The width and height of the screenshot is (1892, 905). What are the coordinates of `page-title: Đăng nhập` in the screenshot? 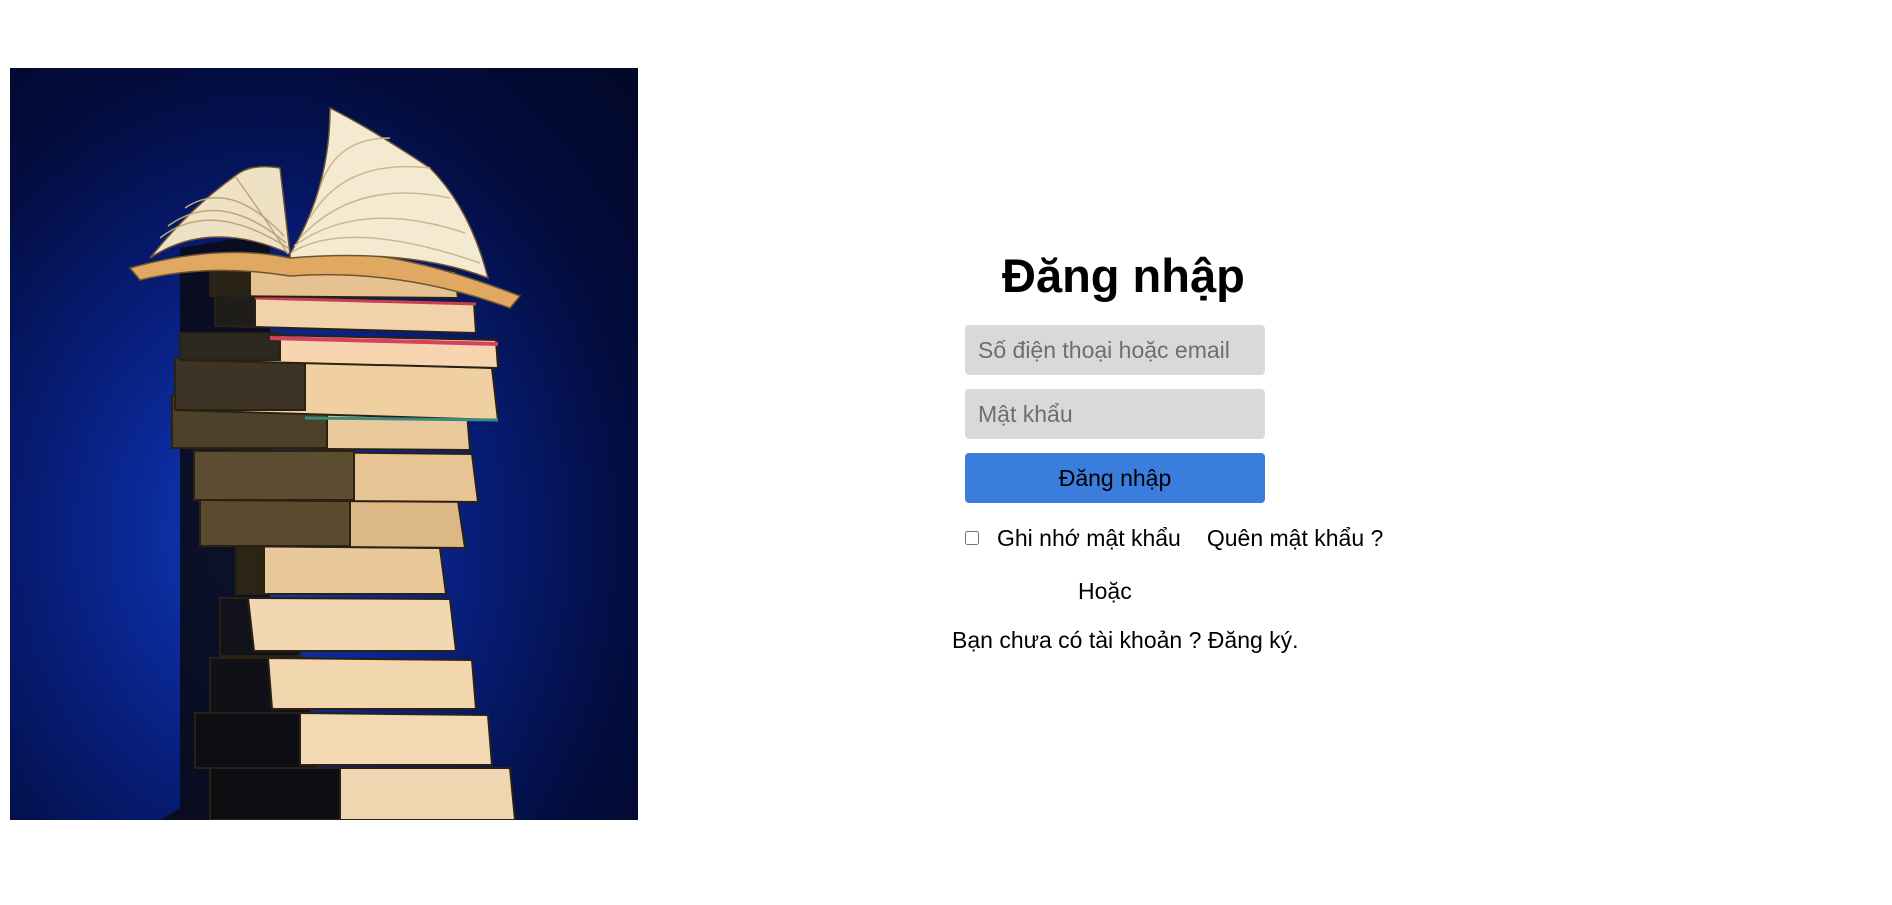 It's located at (1123, 275).